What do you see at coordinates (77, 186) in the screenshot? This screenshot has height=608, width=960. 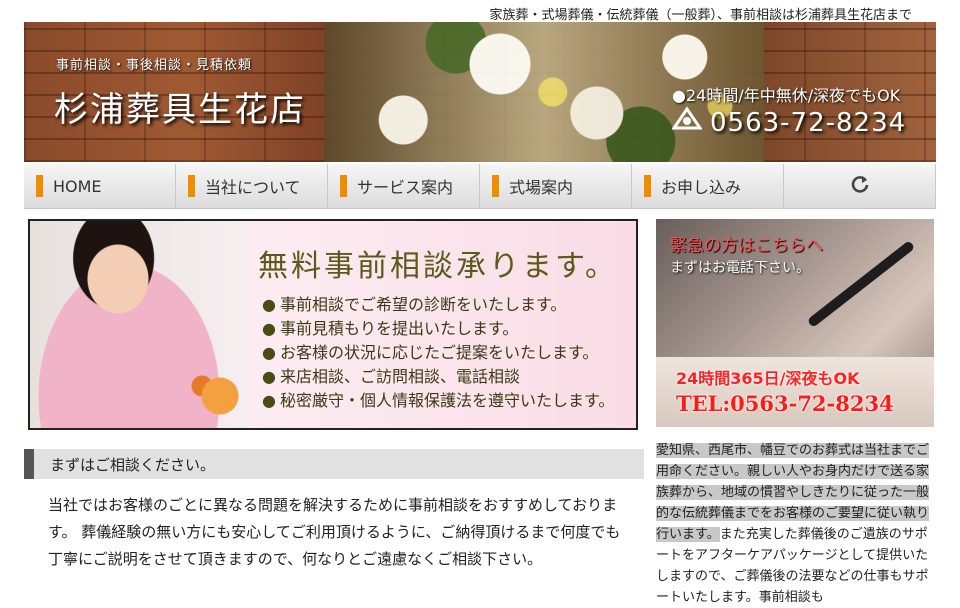 I see `nav-label: HOME` at bounding box center [77, 186].